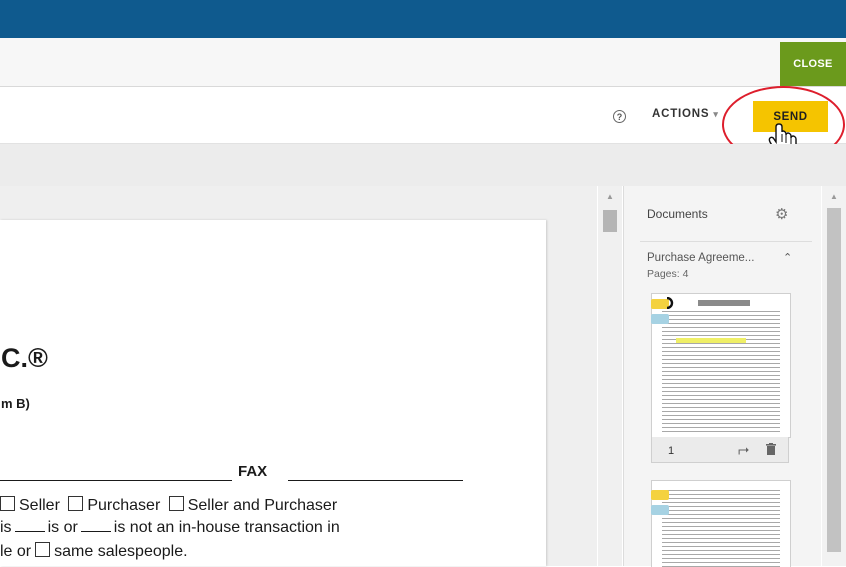 Image resolution: width=846 pixels, height=567 pixels. What do you see at coordinates (677, 214) in the screenshot?
I see `documents-header: Documents` at bounding box center [677, 214].